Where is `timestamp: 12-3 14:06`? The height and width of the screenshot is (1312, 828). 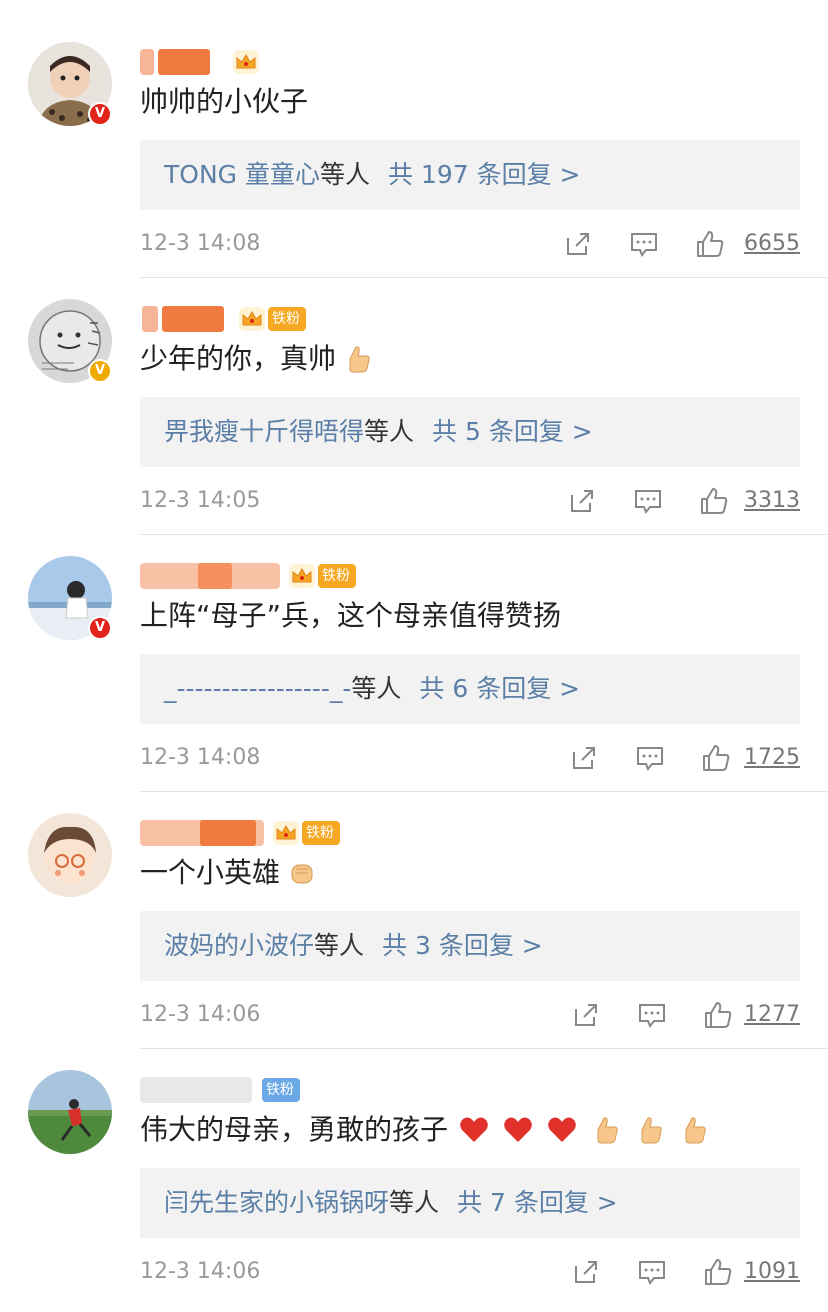
timestamp: 12-3 14:06 is located at coordinates (200, 1271).